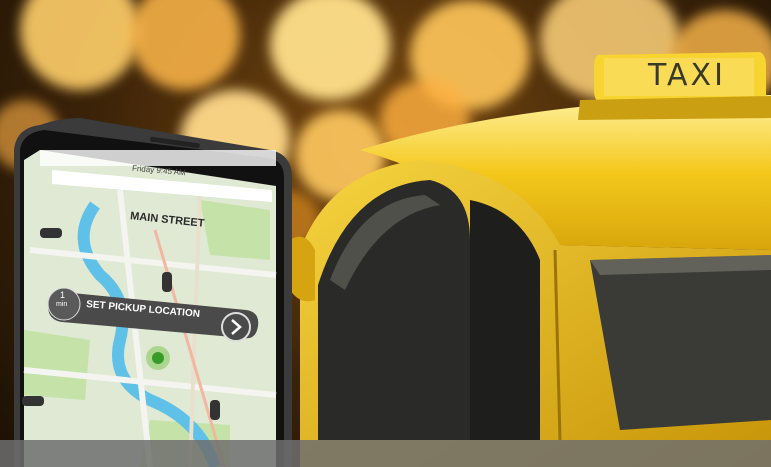  I want to click on bottom-caption-bar, so click(385, 453).